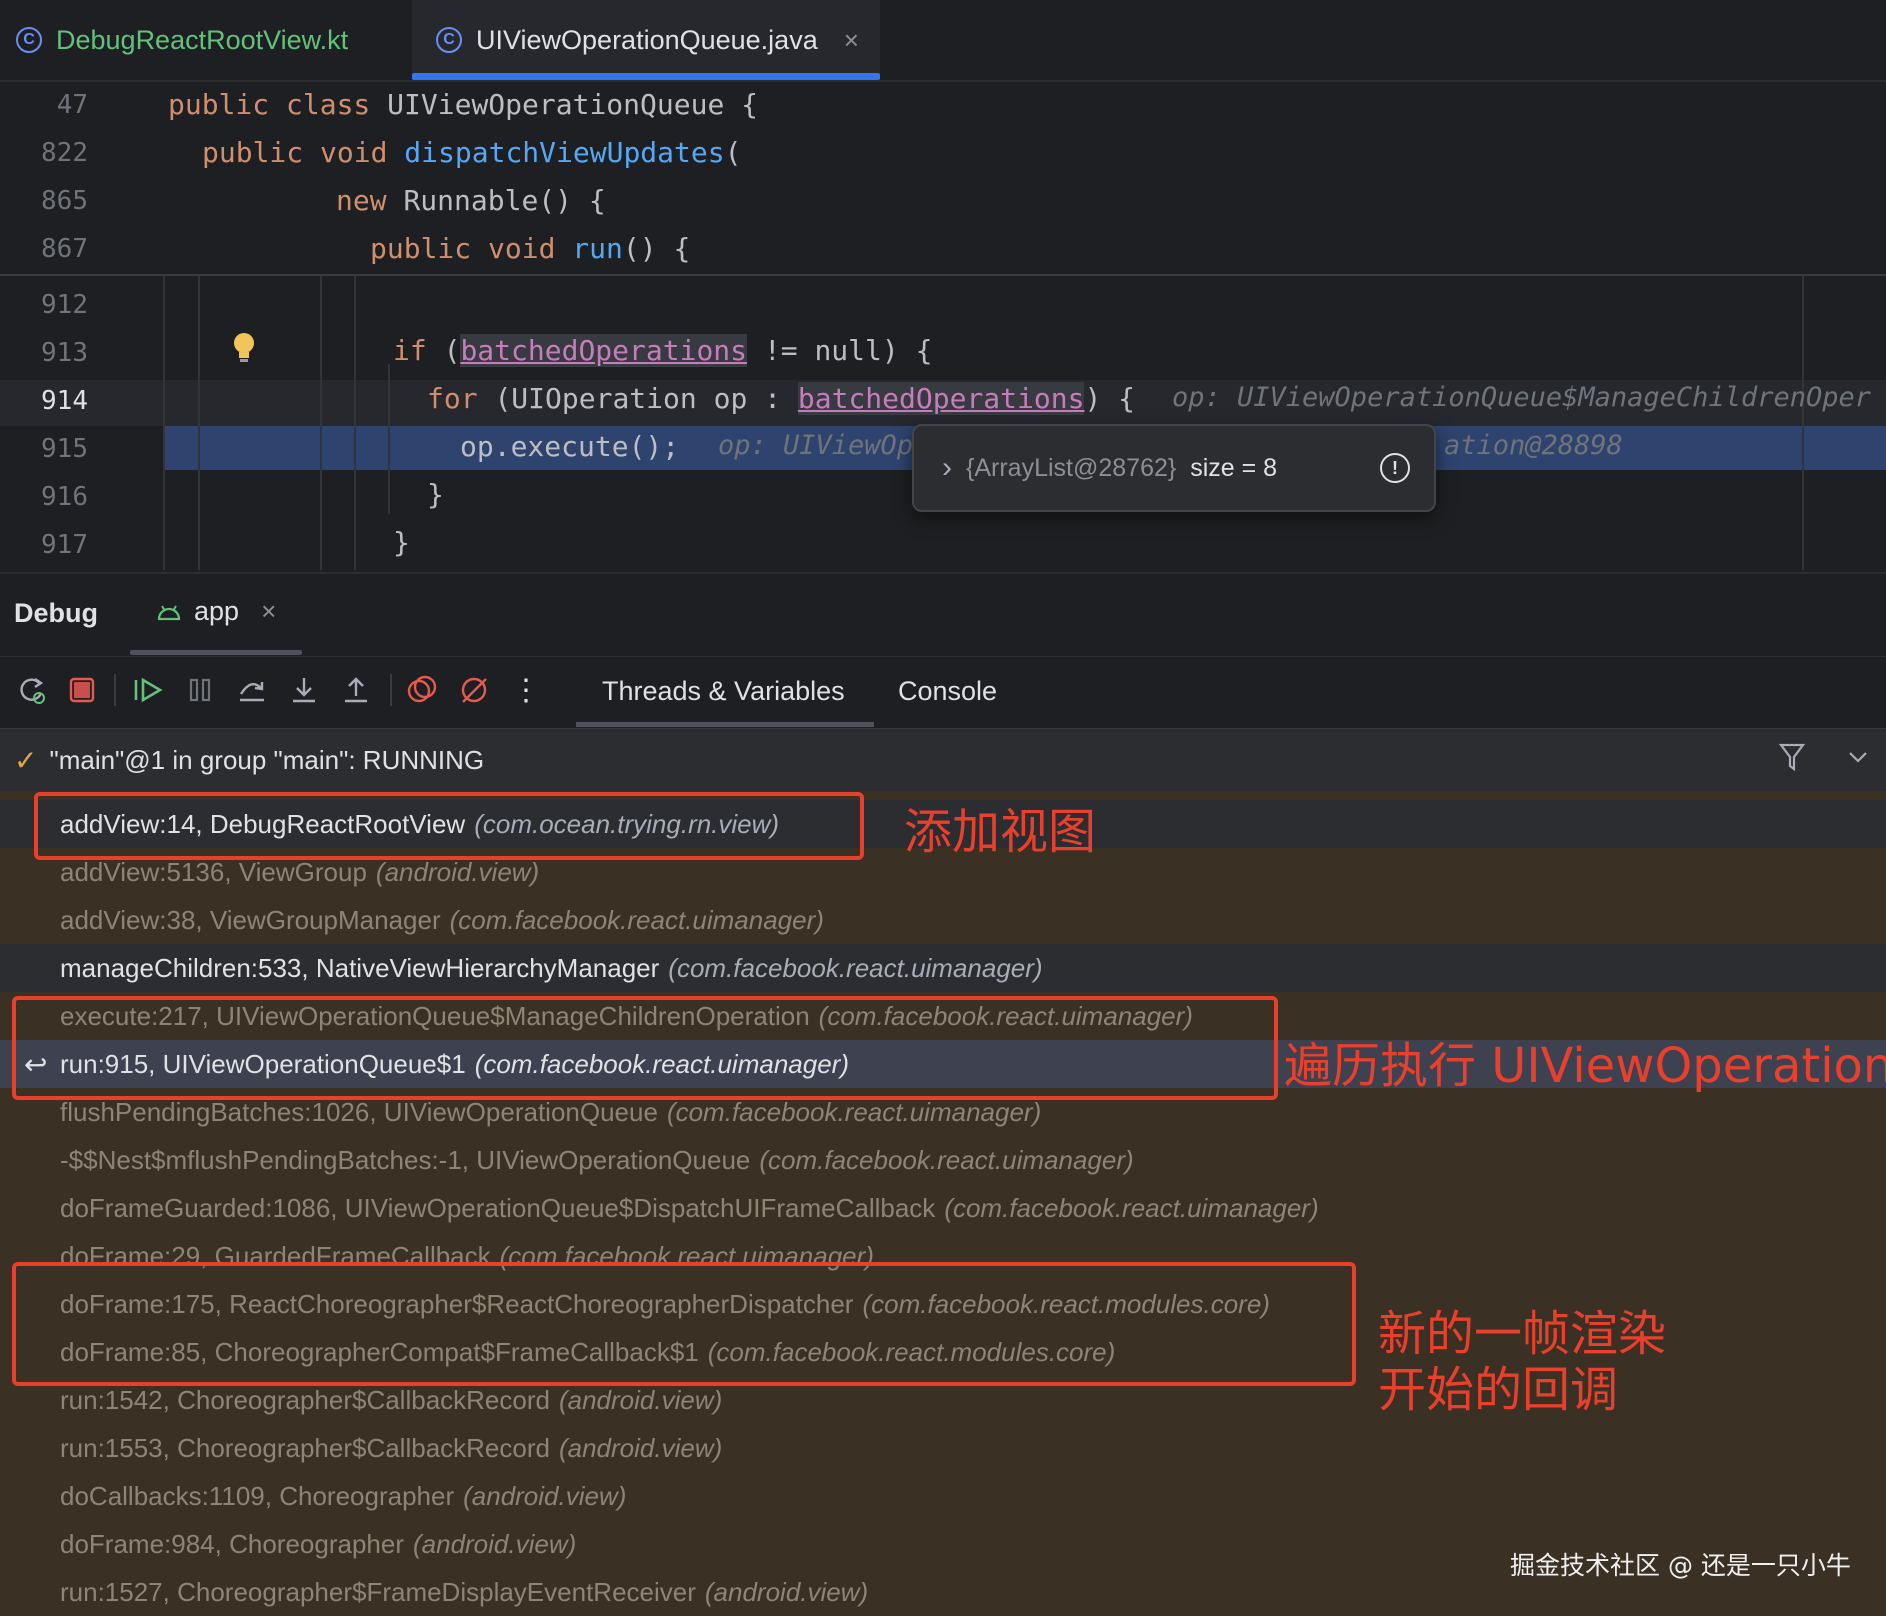  What do you see at coordinates (947, 468) in the screenshot?
I see `chevron-right-icon: ›` at bounding box center [947, 468].